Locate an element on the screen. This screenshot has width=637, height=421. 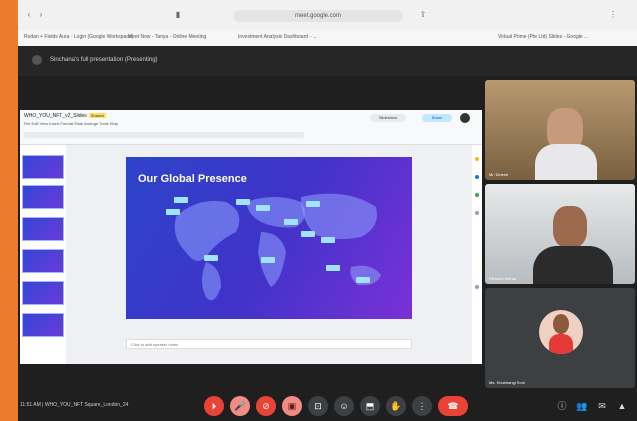
presenting-icon is located at coordinates (37, 60).